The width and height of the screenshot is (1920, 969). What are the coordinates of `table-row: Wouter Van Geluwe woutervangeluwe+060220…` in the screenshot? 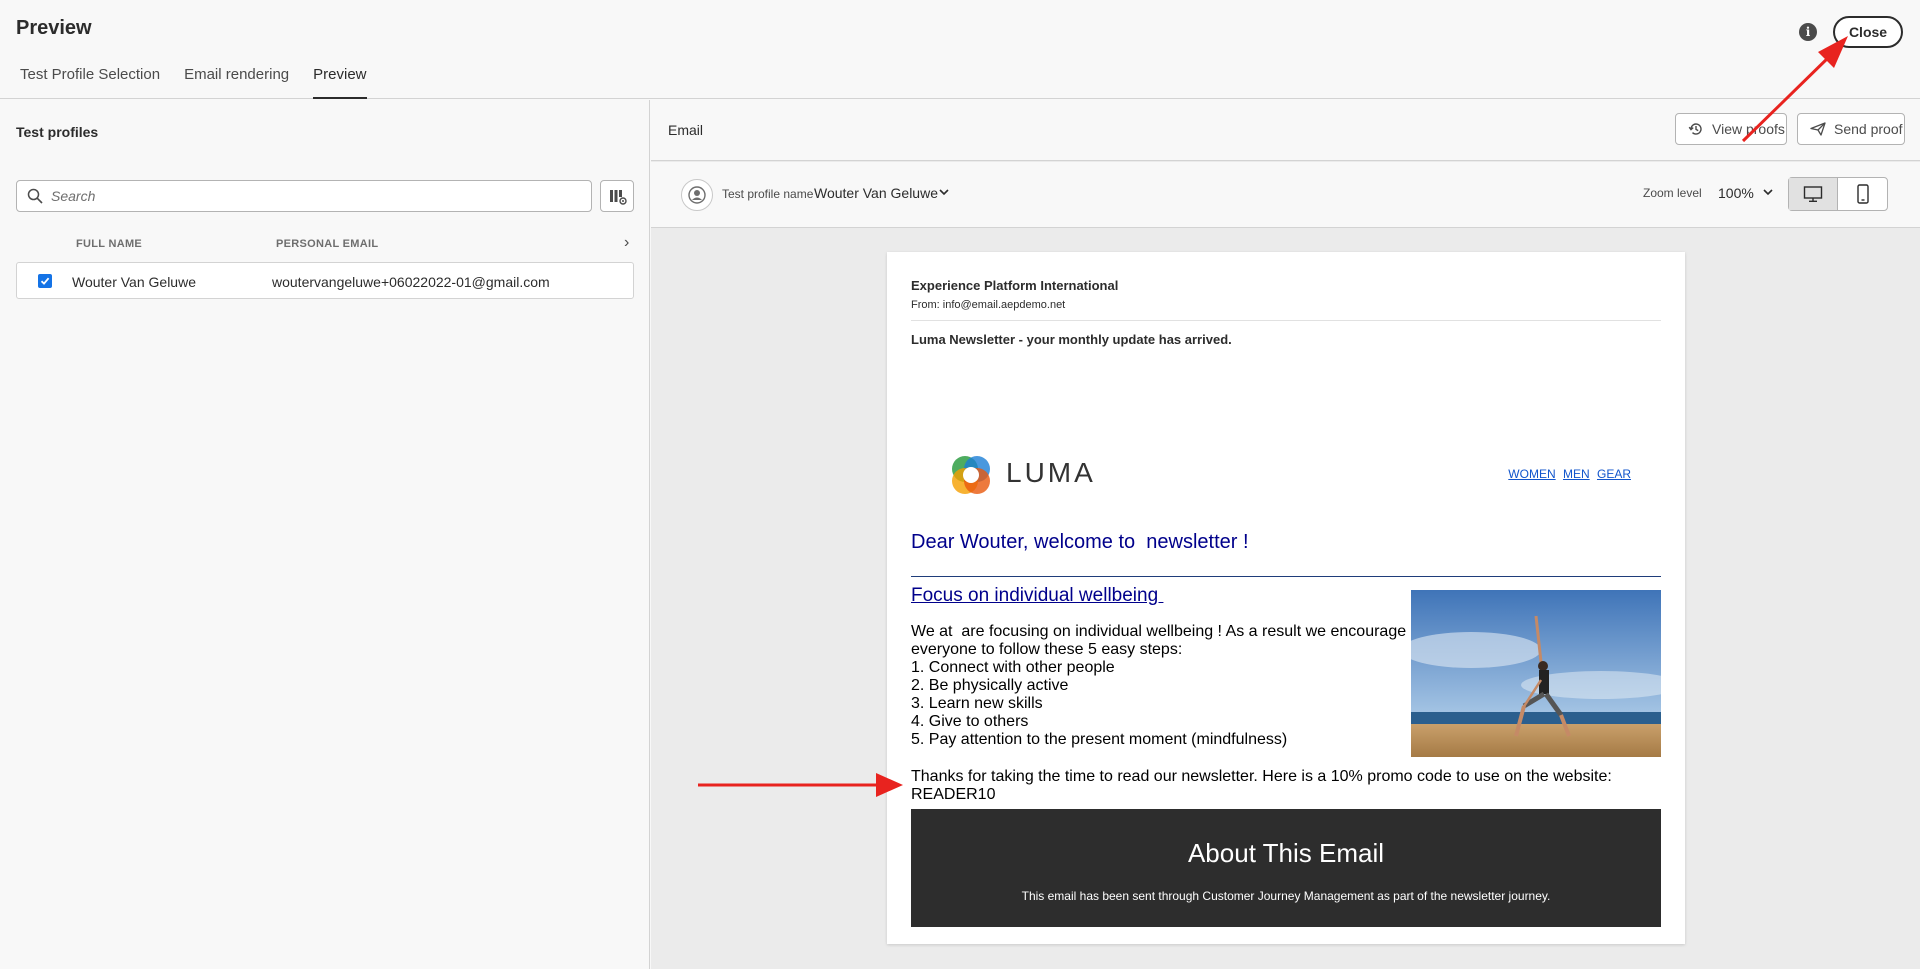 It's located at (325, 280).